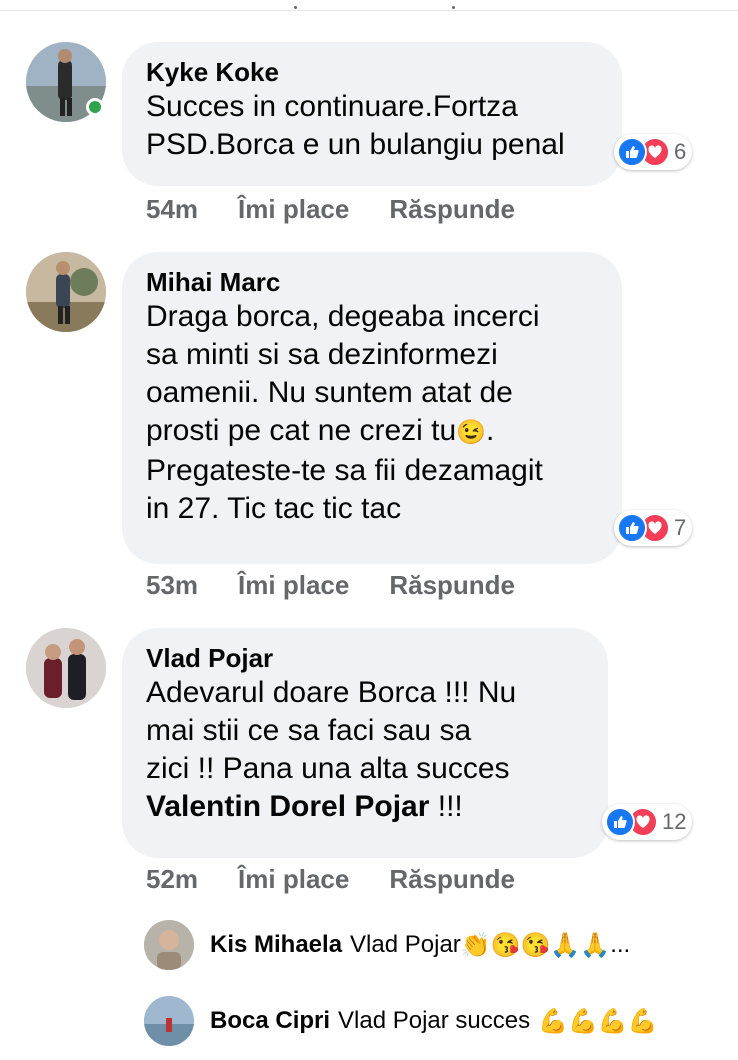  Describe the element at coordinates (355, 144) in the screenshot. I see `comment-line: PSD.Borca e un bulangiu penal` at that location.